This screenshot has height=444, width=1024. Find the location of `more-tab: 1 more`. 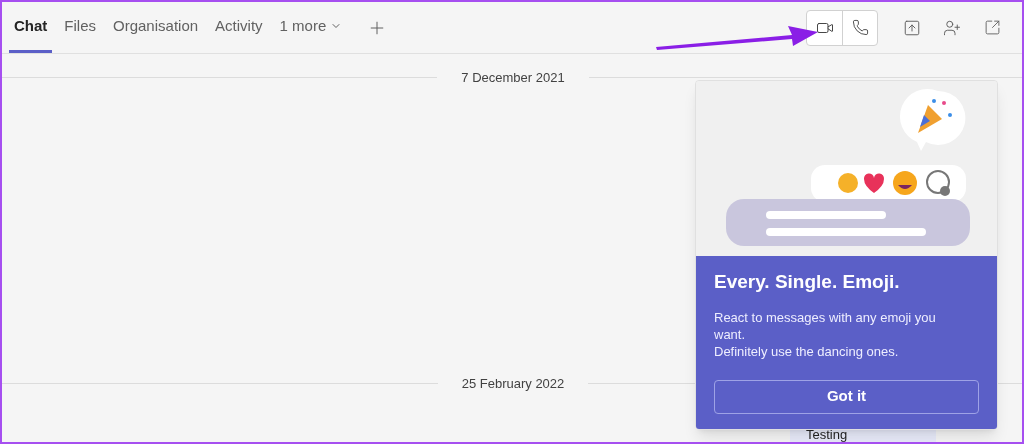

more-tab: 1 more is located at coordinates (311, 27).